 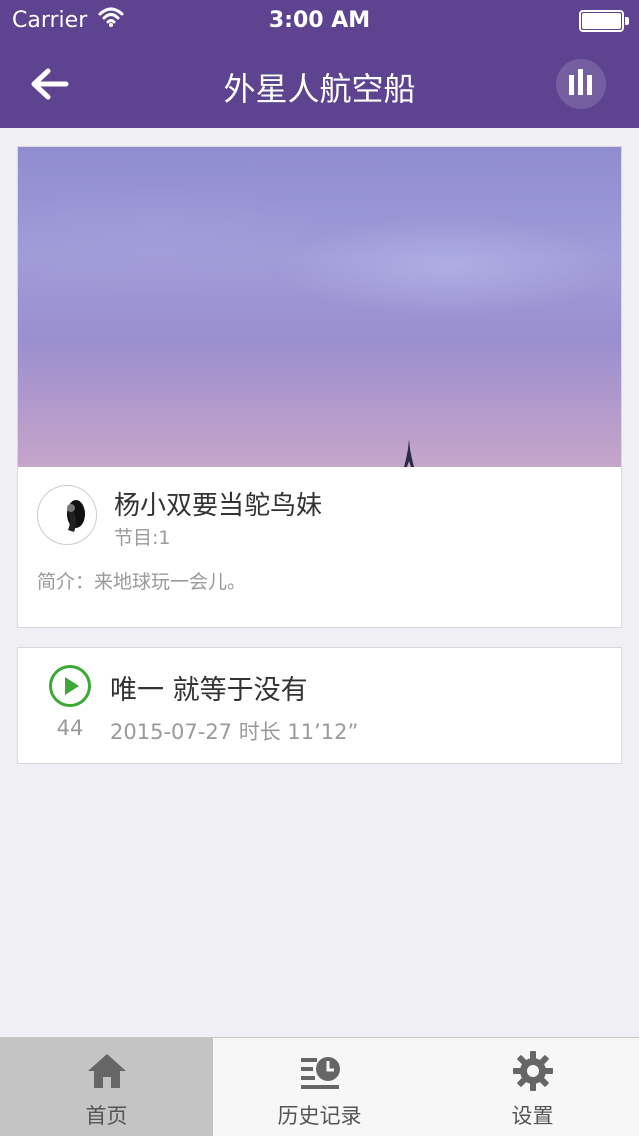 I want to click on battery-icon, so click(x=604, y=21).